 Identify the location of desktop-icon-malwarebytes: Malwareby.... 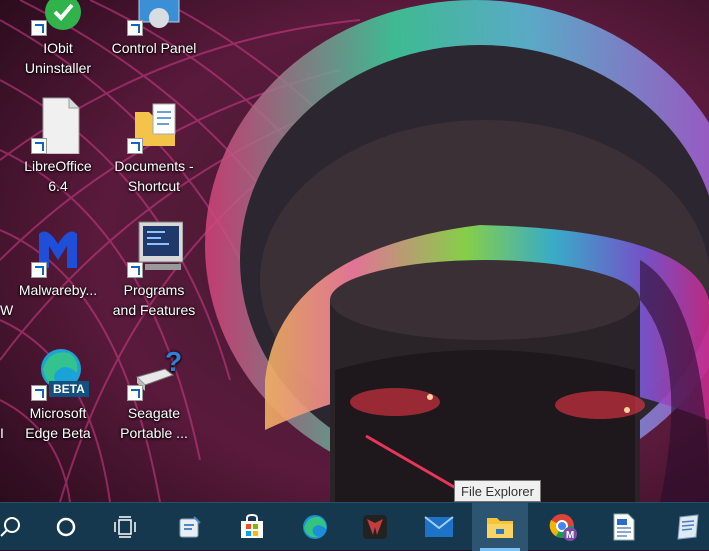
(58, 260).